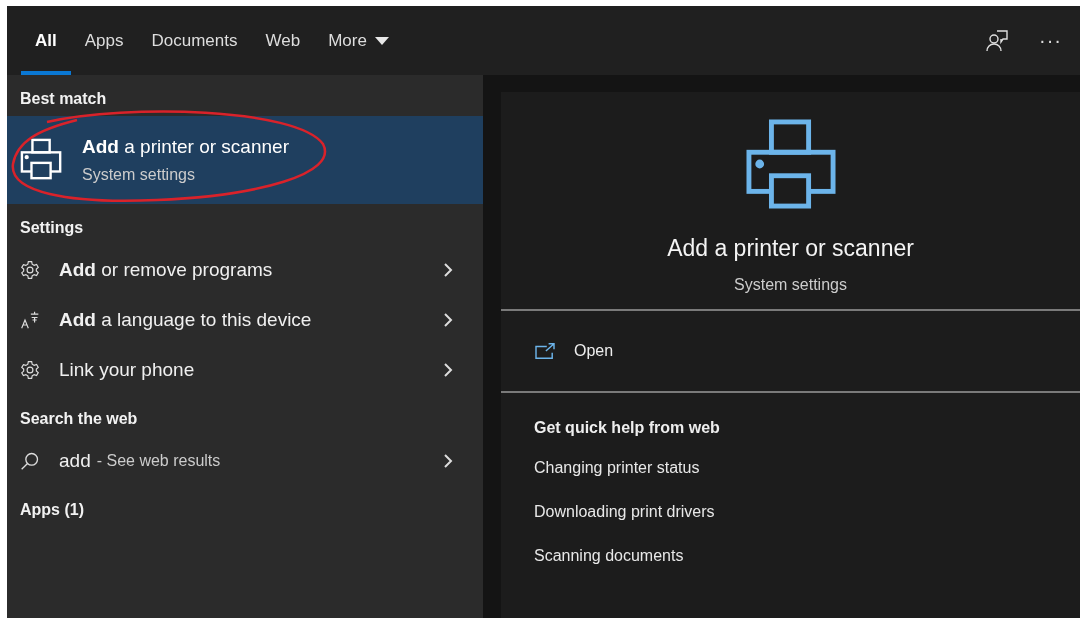 The image size is (1080, 618). Describe the element at coordinates (79, 419) in the screenshot. I see `section-heading: Search the web` at that location.